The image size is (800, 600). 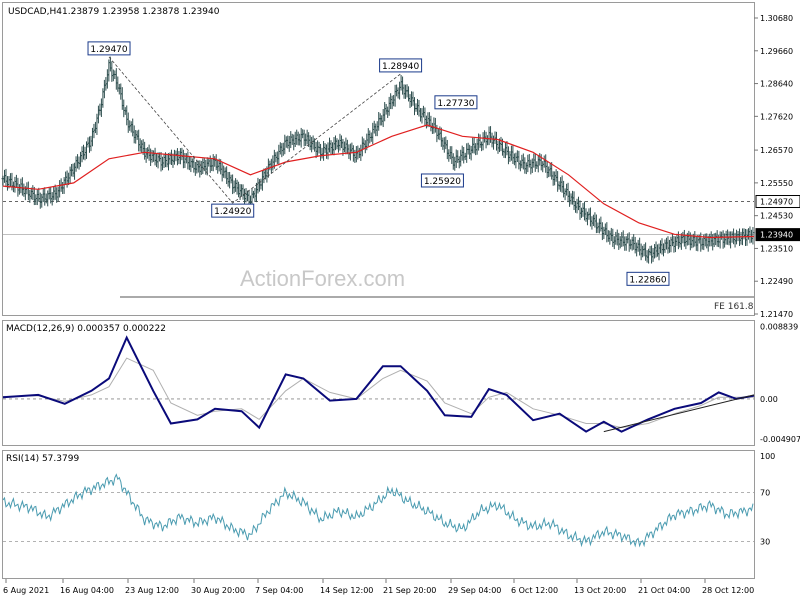 What do you see at coordinates (776, 235) in the screenshot?
I see `price-tag-label: 1.23940` at bounding box center [776, 235].